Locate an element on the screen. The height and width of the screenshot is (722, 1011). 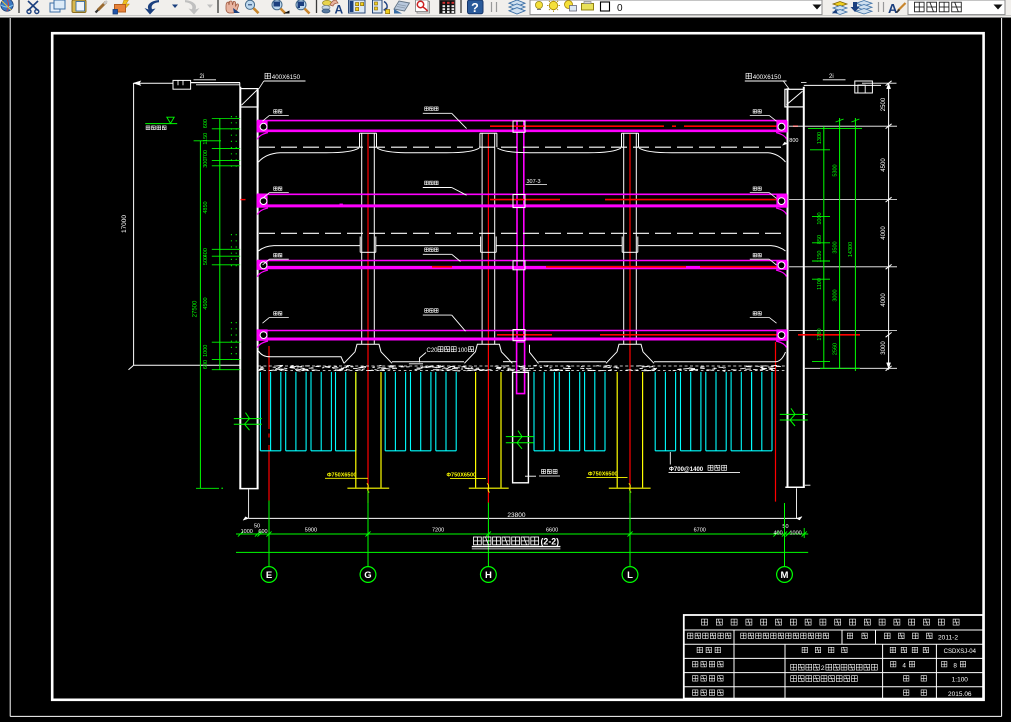
svg-text: 500 is located at coordinates (206, 260).